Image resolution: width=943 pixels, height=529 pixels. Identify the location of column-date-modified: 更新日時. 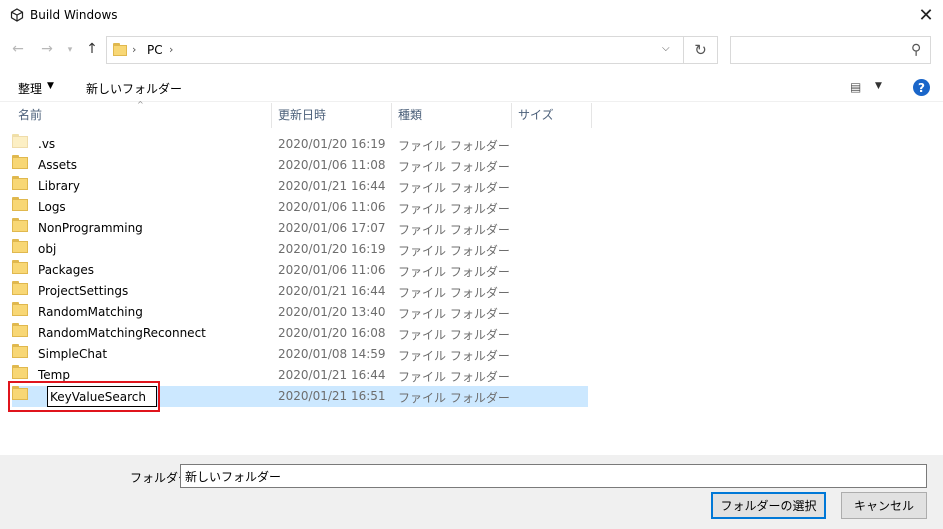
(332, 115).